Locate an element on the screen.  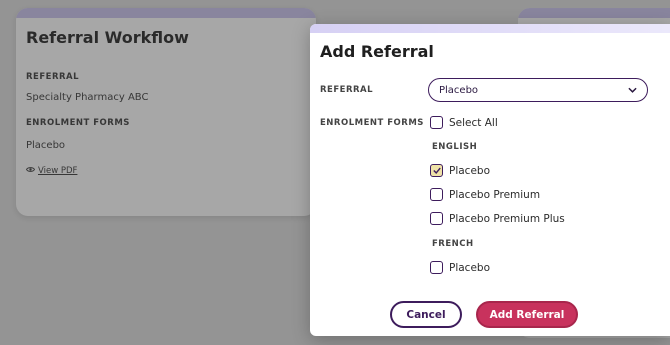
option-english-placebo-premium: Placebo Premium is located at coordinates (485, 194).